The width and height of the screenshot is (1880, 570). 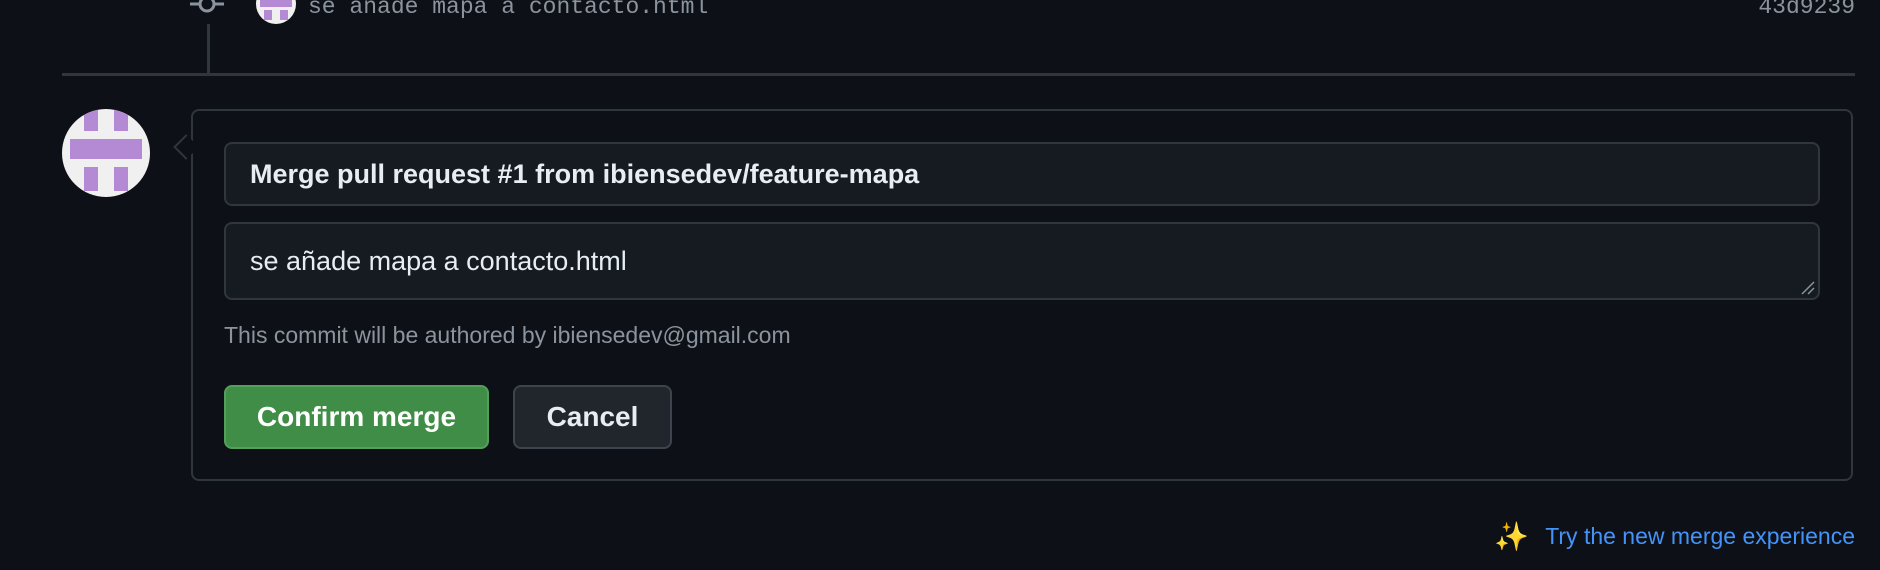 I want to click on commit-body-textarea: se añade mapa a contacto.html, so click(x=1022, y=261).